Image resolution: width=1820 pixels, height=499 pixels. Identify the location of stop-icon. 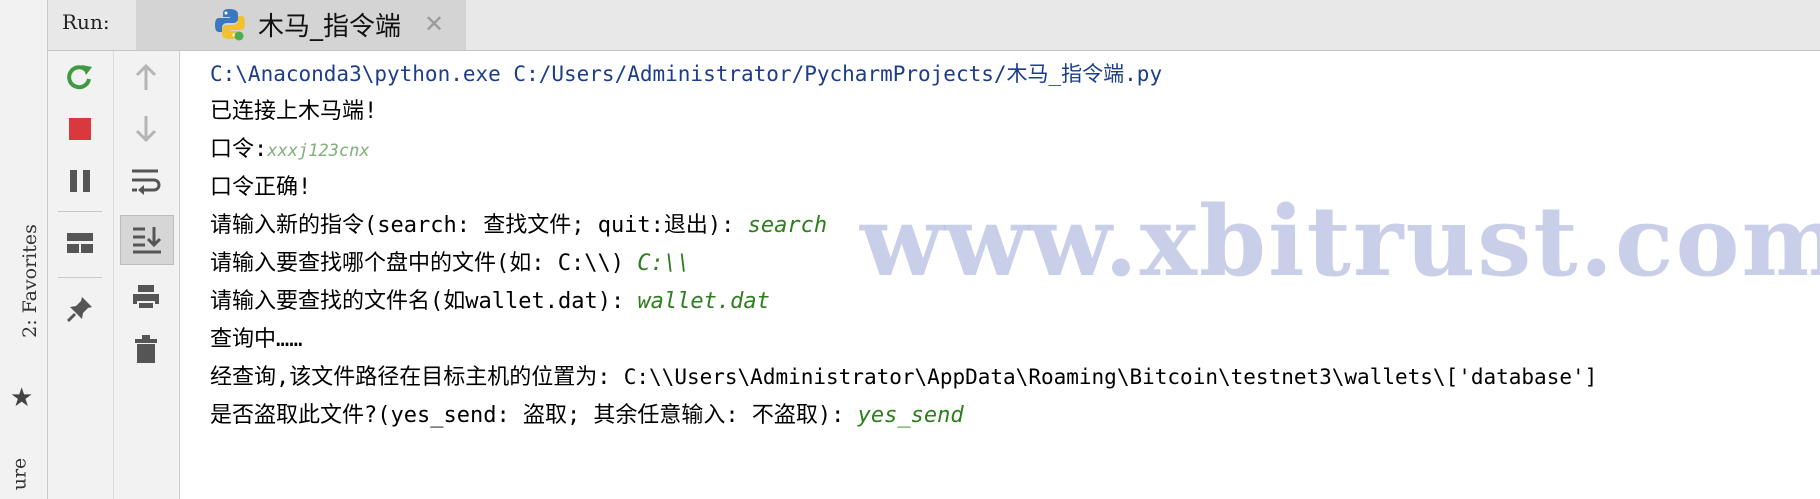
(80, 129).